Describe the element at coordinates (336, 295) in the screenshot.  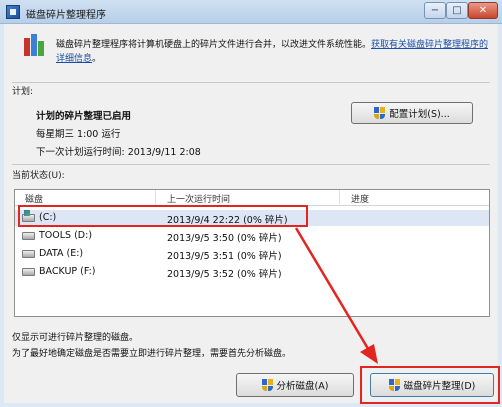
I see `annotation-arrow` at that location.